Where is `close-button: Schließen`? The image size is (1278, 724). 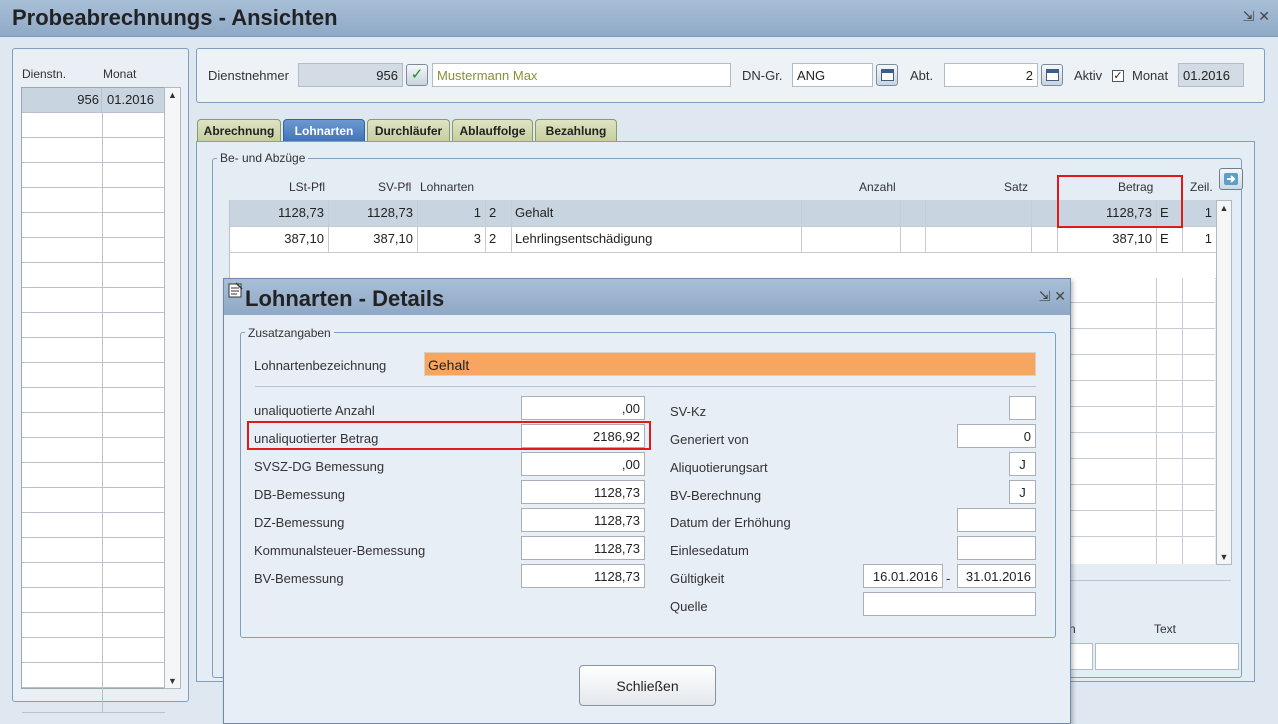
close-button: Schließen is located at coordinates (647, 685).